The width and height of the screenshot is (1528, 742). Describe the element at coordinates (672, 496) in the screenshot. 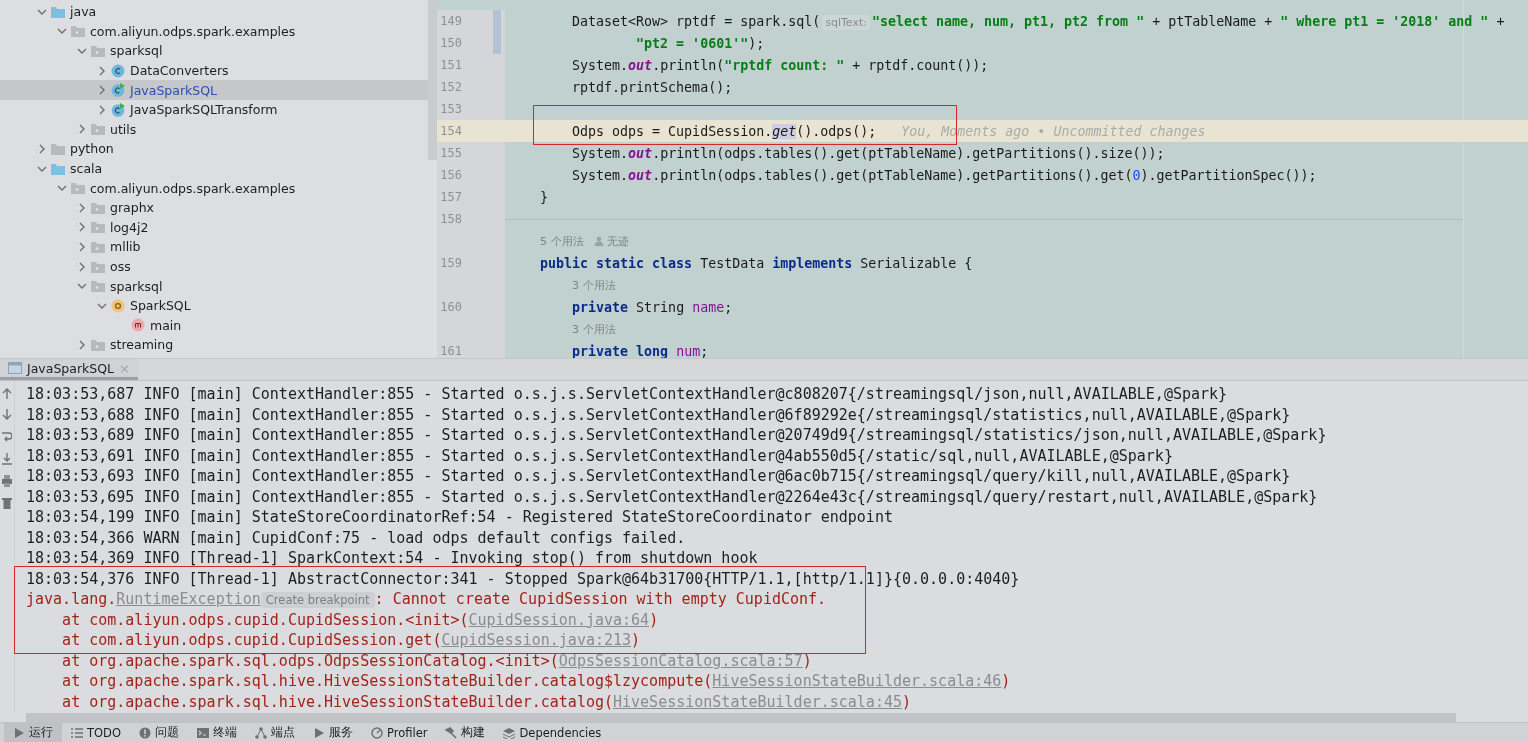

I see `log-line: 18:03:53,695 INFO [main] ContextHandler:855 - Started o.s.j.s.ServletContextHandler@2264e43c{/streamingsql/query/restart,null,AVAILABLE,@Spark}` at that location.